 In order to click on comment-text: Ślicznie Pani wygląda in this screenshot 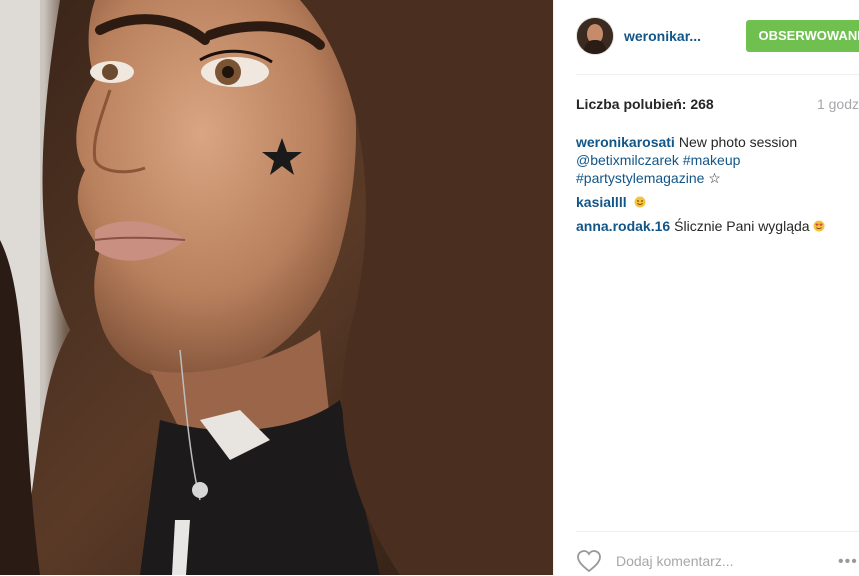, I will do `click(742, 226)`.